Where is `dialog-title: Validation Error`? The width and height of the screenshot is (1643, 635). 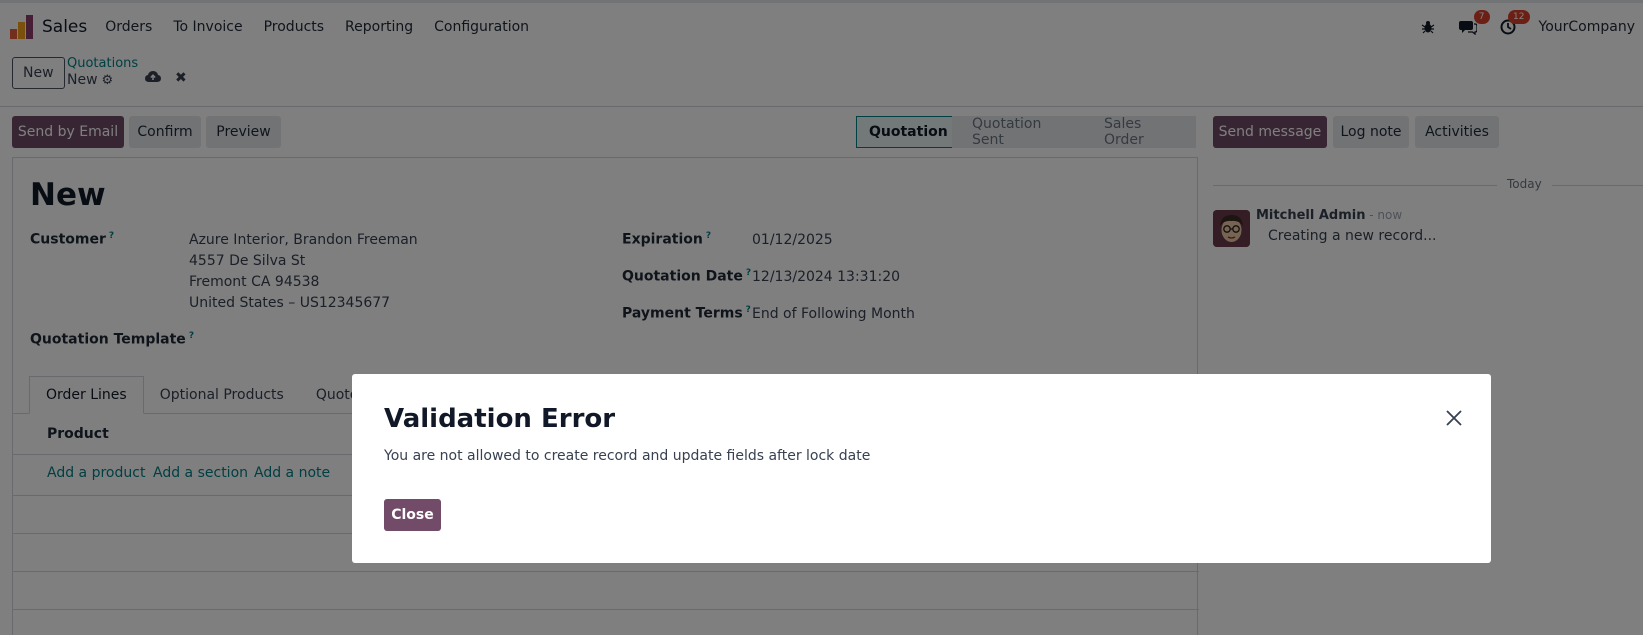
dialog-title: Validation Error is located at coordinates (500, 419).